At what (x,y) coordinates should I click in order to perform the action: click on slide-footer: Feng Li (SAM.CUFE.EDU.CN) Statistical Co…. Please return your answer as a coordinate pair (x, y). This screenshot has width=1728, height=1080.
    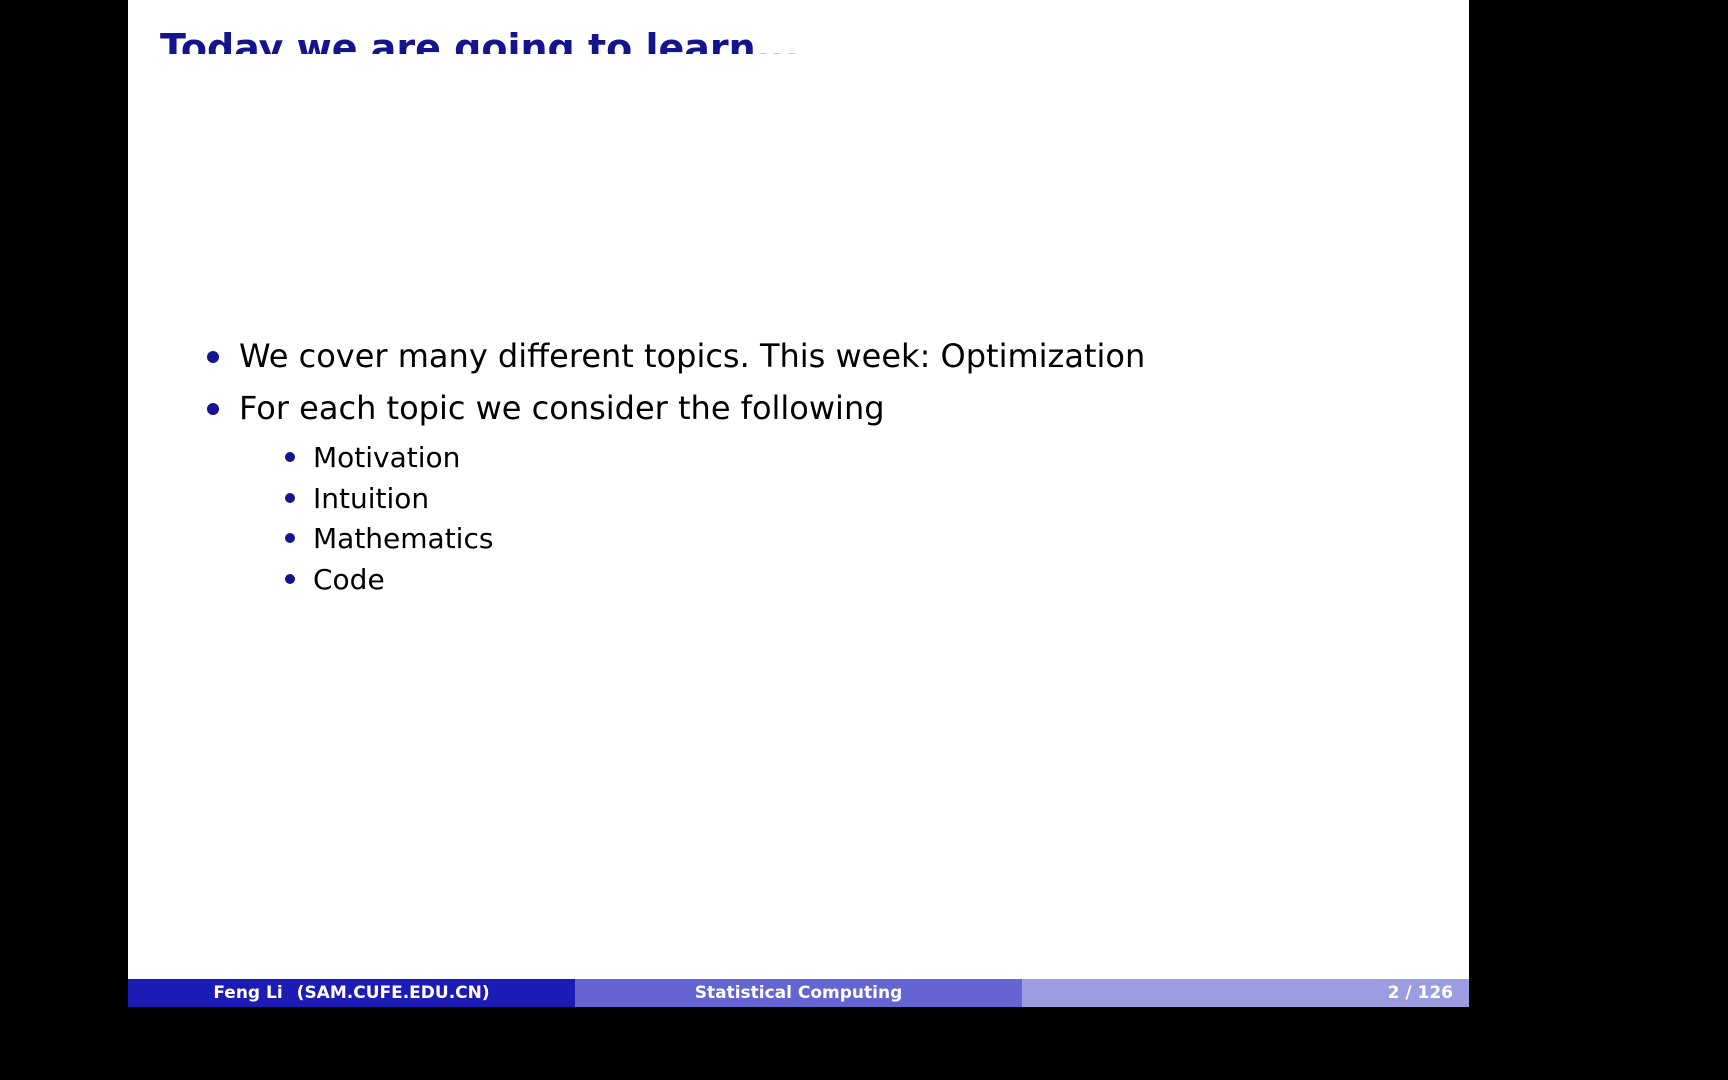
    Looking at the image, I should click on (798, 993).